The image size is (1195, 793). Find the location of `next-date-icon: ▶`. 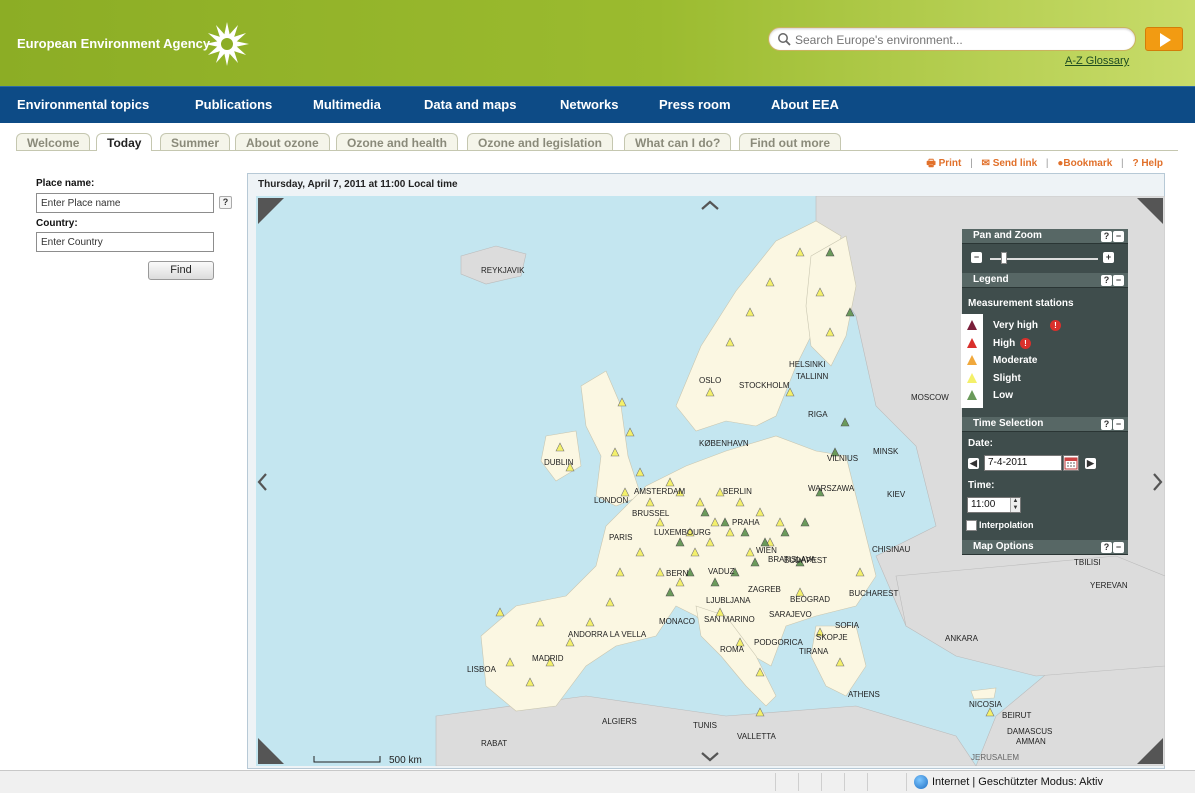

next-date-icon: ▶ is located at coordinates (1090, 463).